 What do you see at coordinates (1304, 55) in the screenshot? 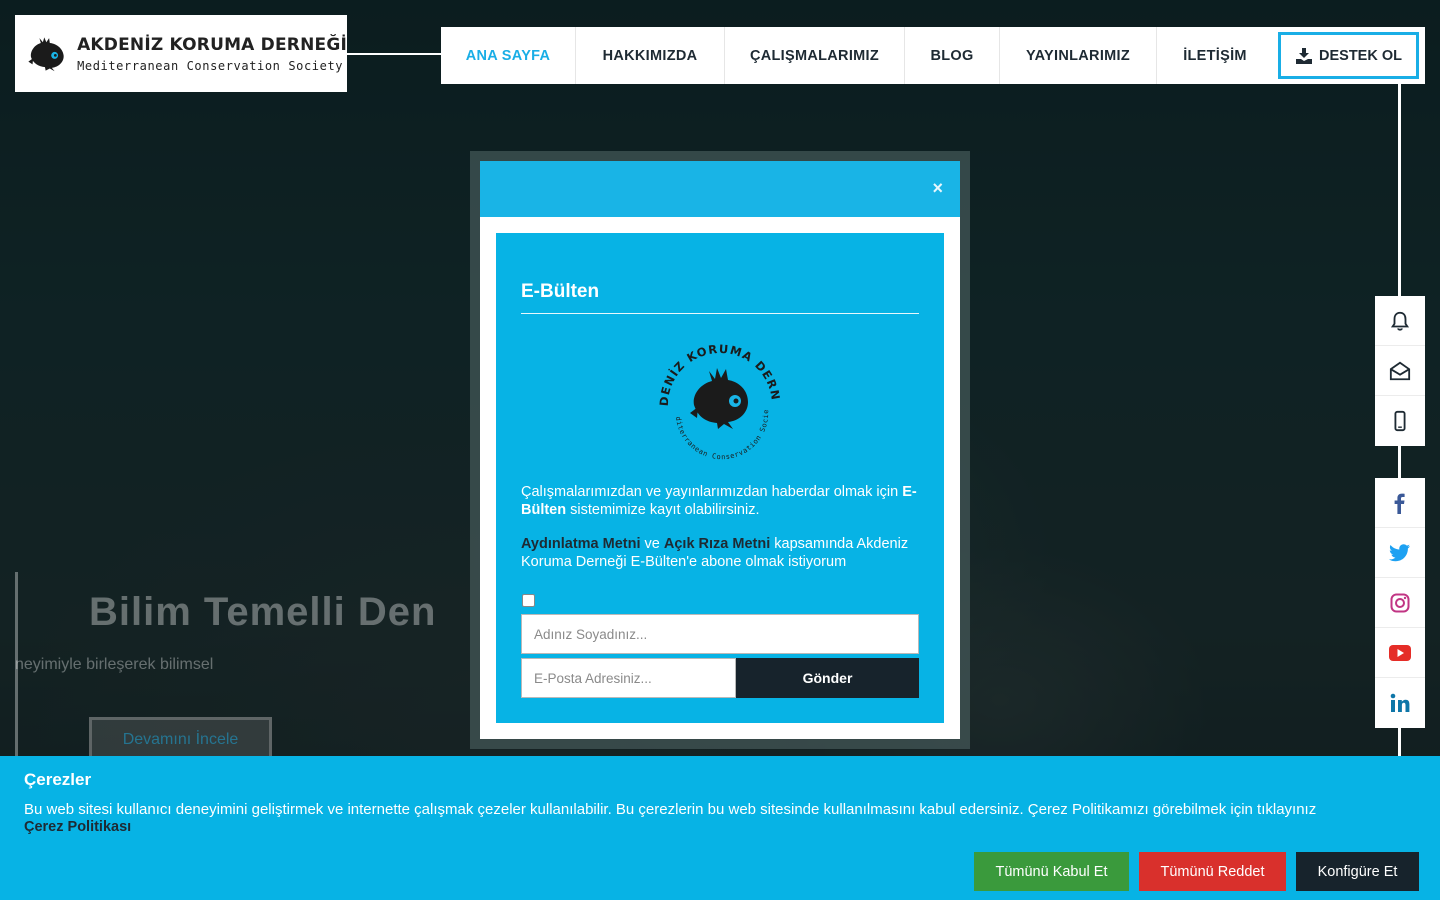
I see `hand-donate-icon` at bounding box center [1304, 55].